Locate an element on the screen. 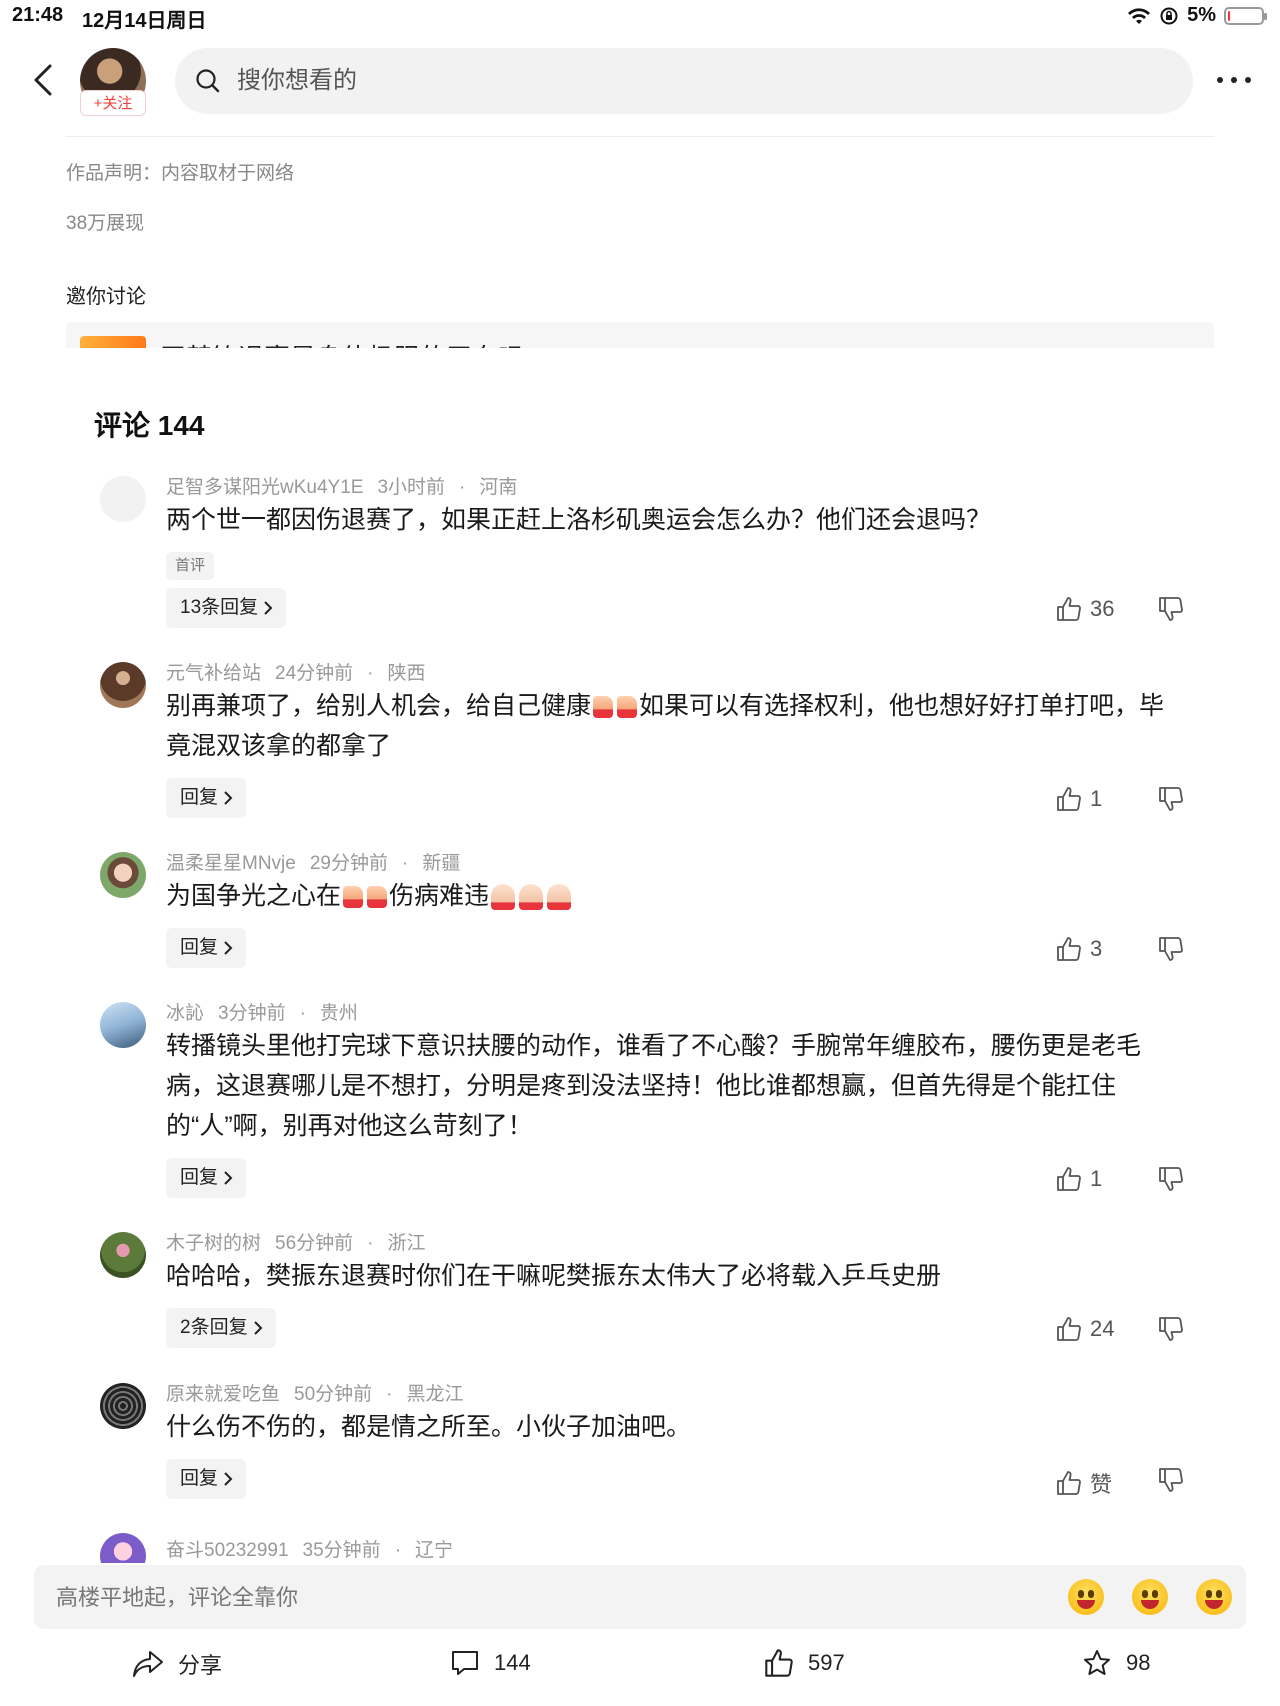 The image size is (1280, 1706). search-icon is located at coordinates (208, 81).